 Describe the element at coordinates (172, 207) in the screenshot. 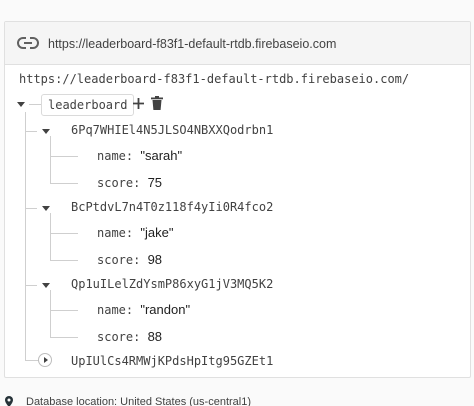

I see `entry-key: BcPtdvL7n4T0z118f4yIi0R4fco2` at that location.